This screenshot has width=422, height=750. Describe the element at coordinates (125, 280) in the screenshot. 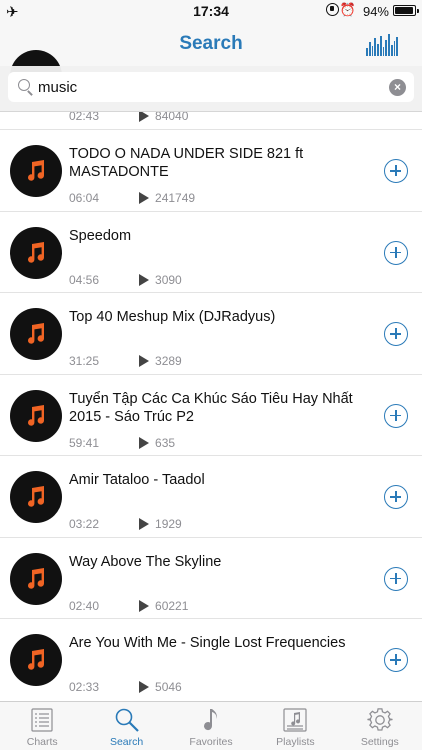

I see `track-meta: 04:56 3090` at that location.